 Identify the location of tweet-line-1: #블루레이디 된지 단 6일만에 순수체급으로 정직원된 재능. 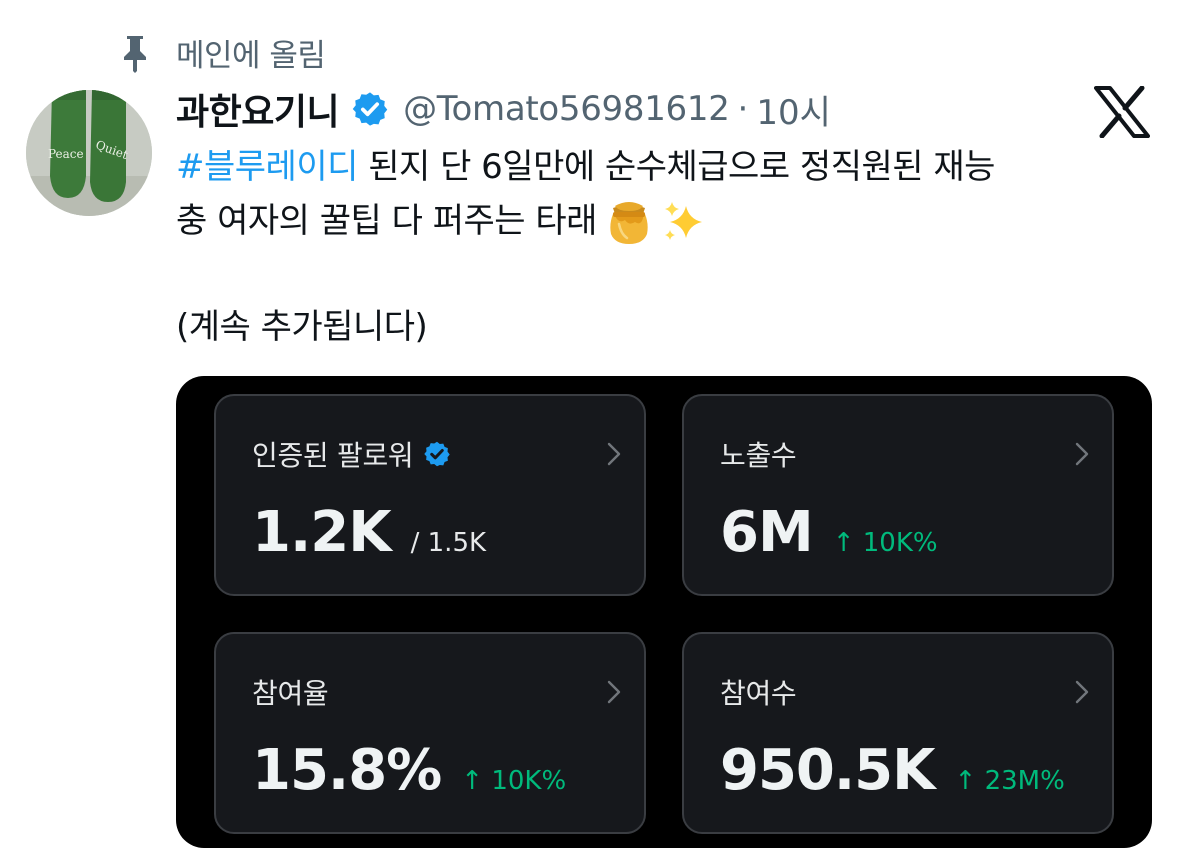
(666, 167).